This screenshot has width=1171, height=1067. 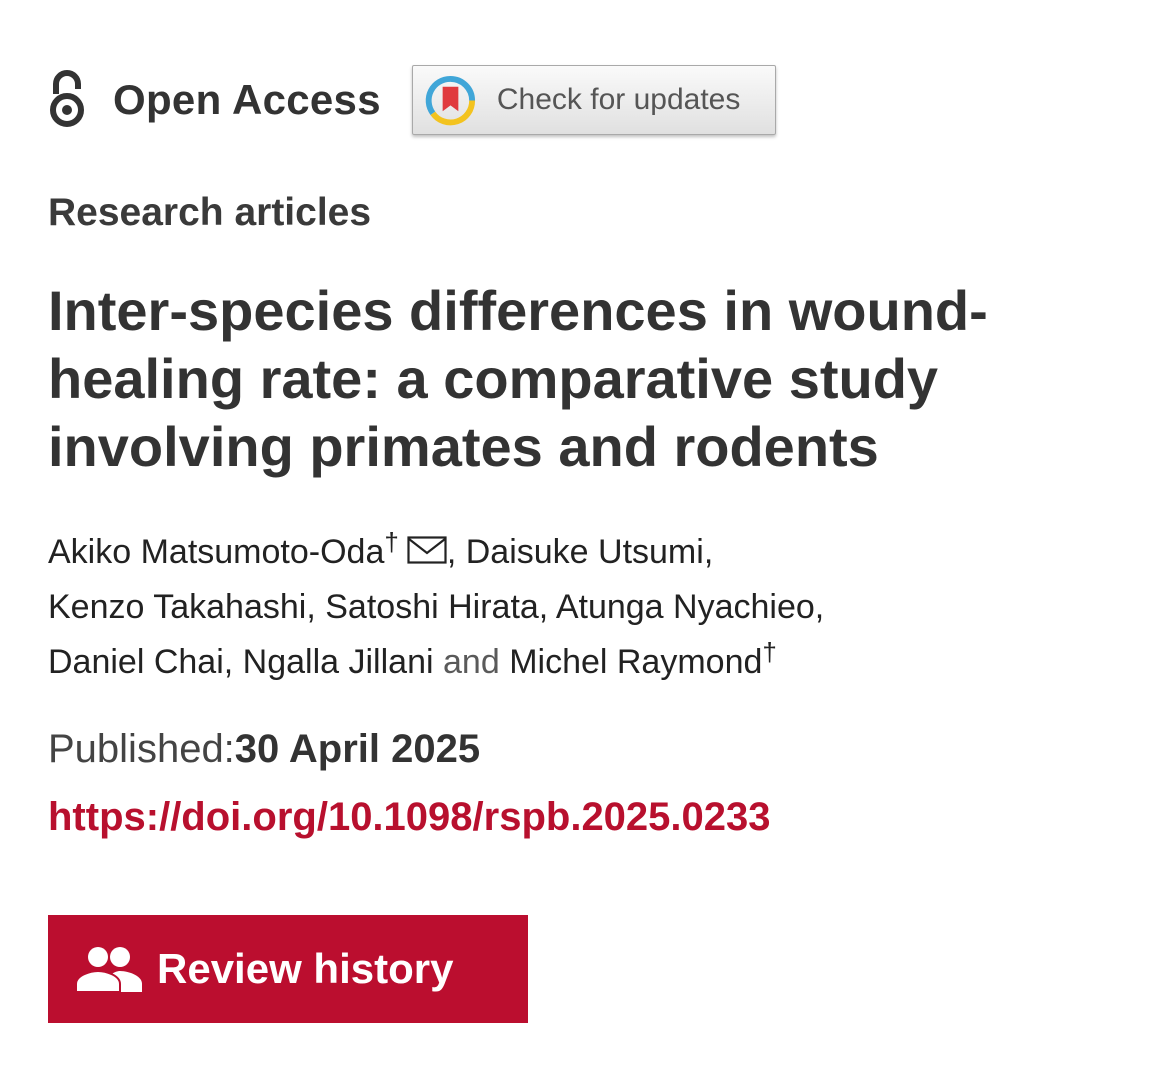 What do you see at coordinates (635, 662) in the screenshot?
I see `author-link: Michel Raymond` at bounding box center [635, 662].